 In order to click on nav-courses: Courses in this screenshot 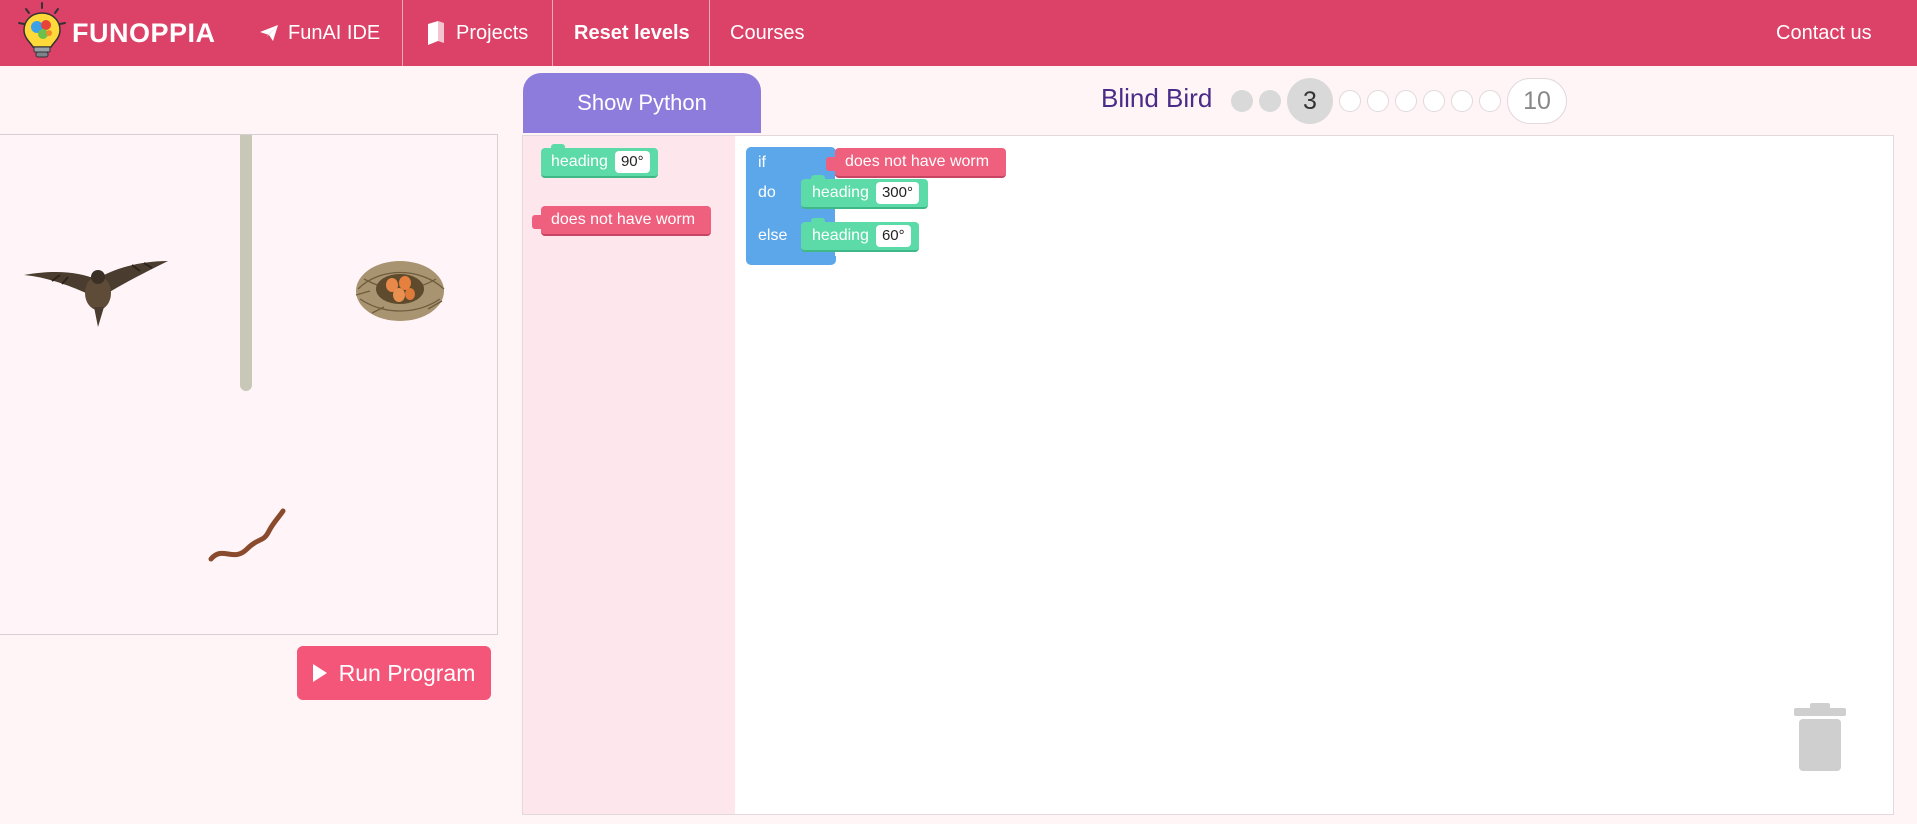, I will do `click(767, 33)`.